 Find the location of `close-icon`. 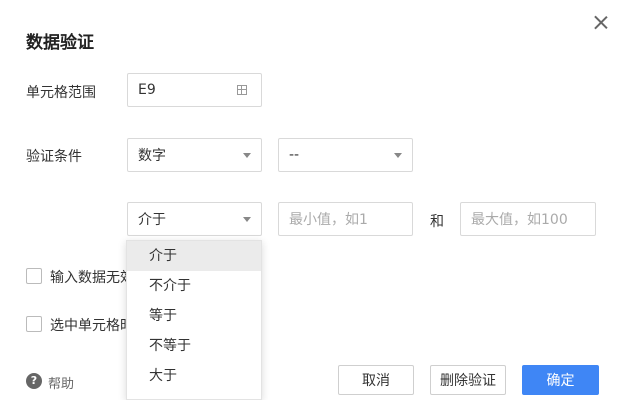

close-icon is located at coordinates (601, 23).